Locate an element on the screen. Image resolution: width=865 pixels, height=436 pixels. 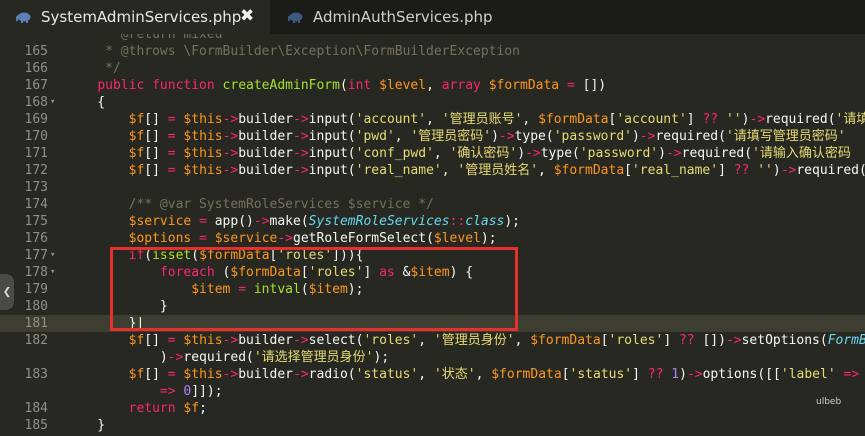
chevron-left-icon: ❮ is located at coordinates (7, 292).